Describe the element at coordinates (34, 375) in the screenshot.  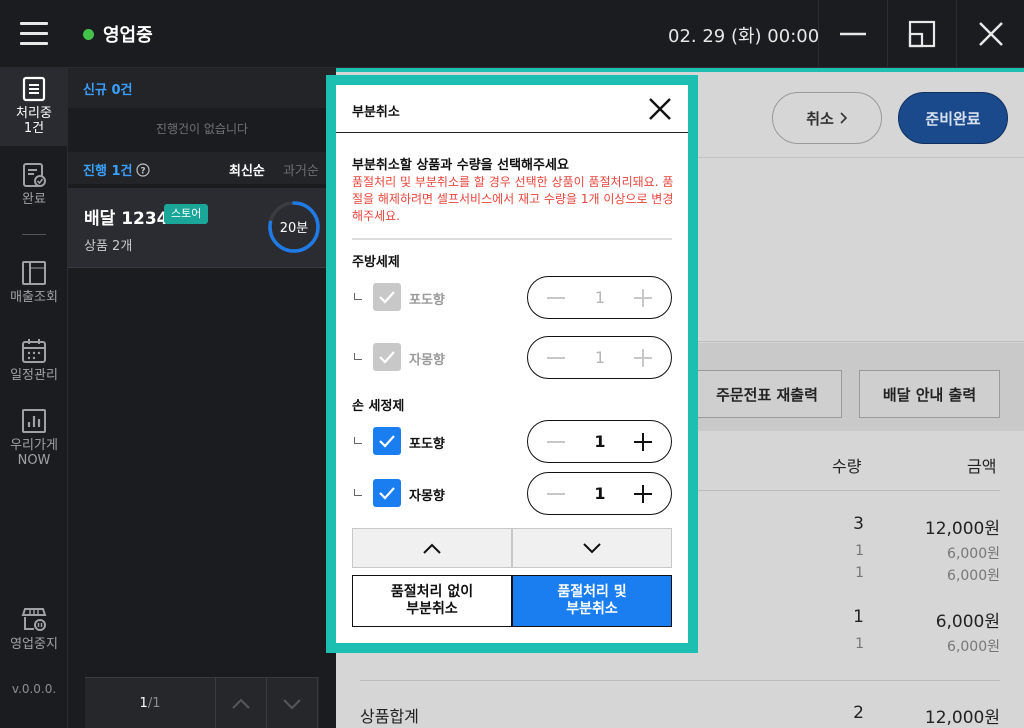
I see `nav-schedule-label: 일정관리` at that location.